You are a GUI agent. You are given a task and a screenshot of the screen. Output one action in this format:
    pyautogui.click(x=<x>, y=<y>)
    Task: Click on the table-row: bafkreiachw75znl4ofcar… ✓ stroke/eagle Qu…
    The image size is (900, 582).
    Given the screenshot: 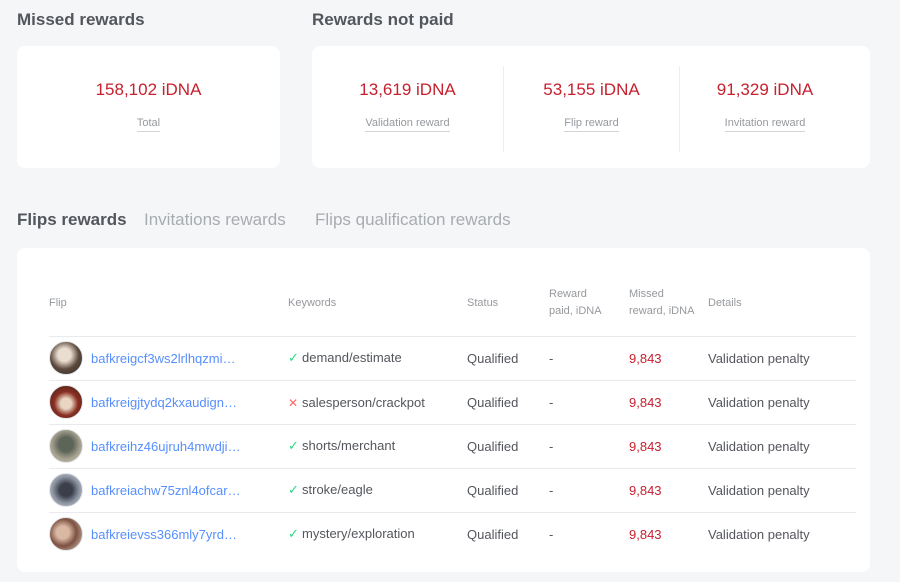 What is the action you would take?
    pyautogui.click(x=452, y=490)
    